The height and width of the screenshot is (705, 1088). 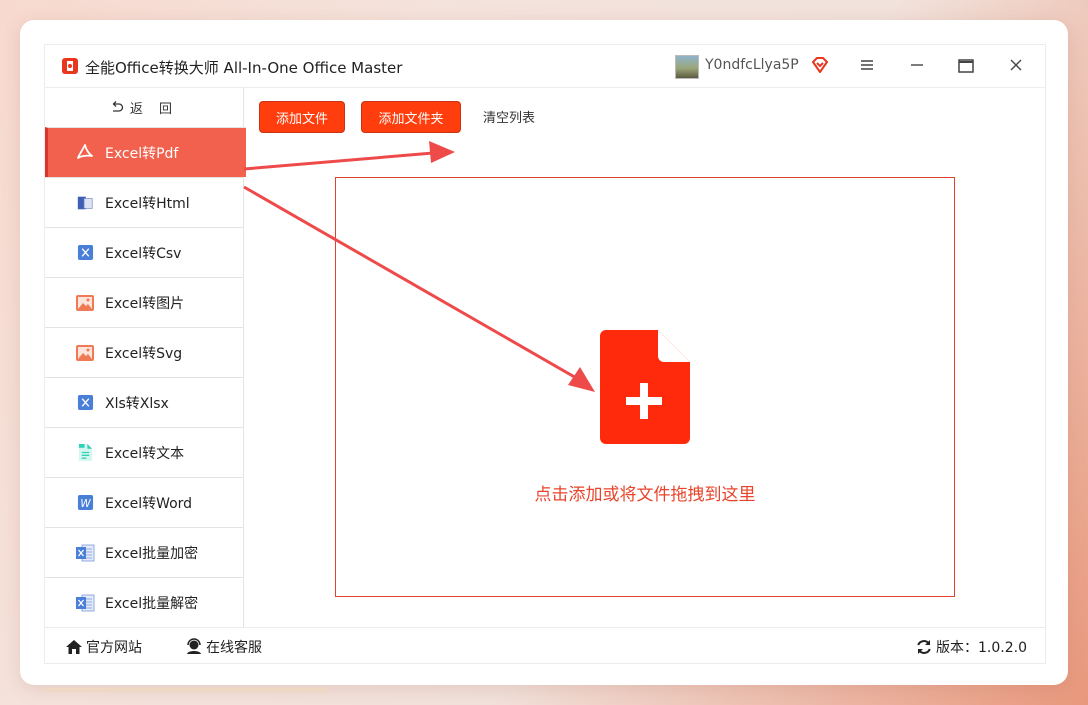 I want to click on version-info: 版本：1.0.2.0, so click(x=971, y=647).